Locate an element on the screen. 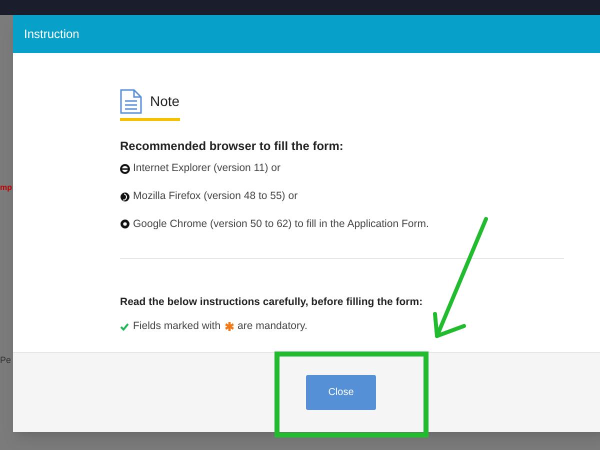 Image resolution: width=600 pixels, height=450 pixels. backdrop-text: mp is located at coordinates (6, 188).